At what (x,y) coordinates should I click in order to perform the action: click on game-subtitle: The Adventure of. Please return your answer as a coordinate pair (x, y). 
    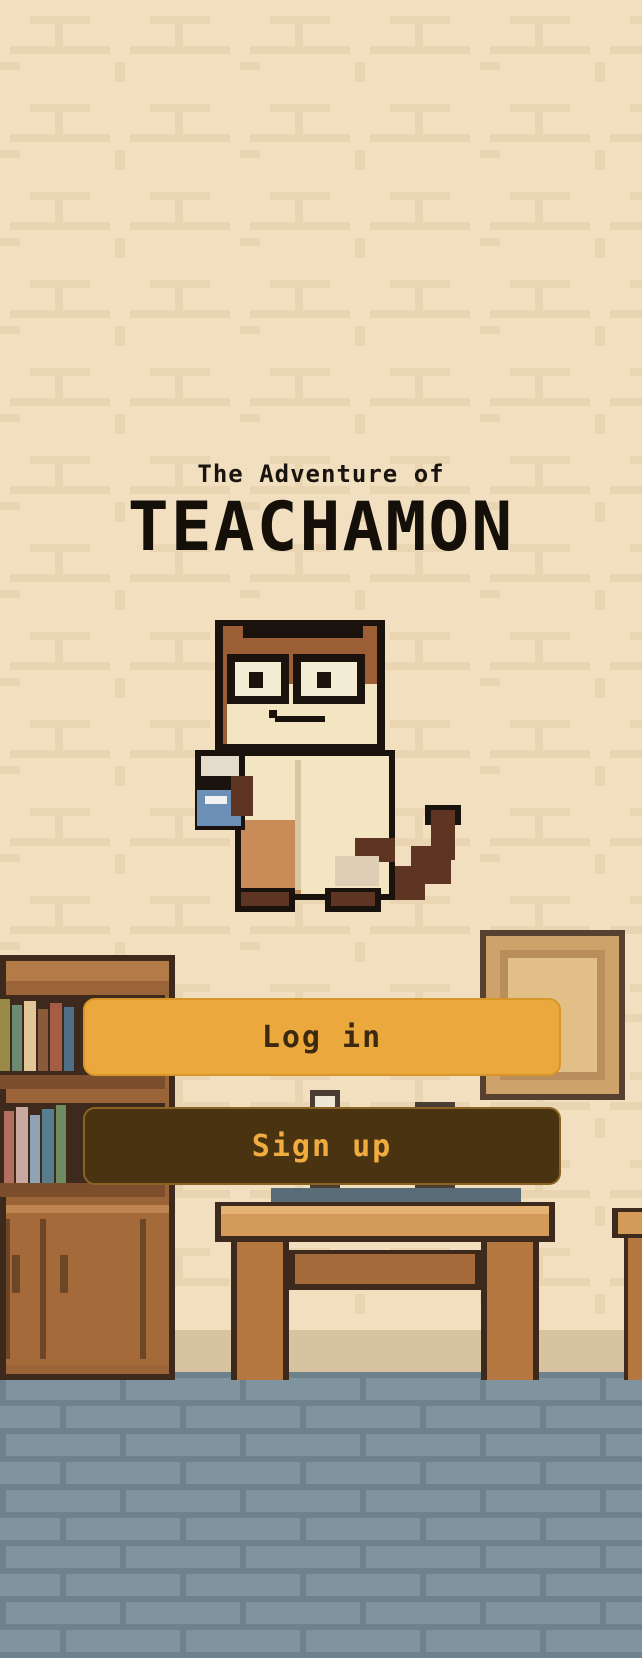
    Looking at the image, I should click on (321, 474).